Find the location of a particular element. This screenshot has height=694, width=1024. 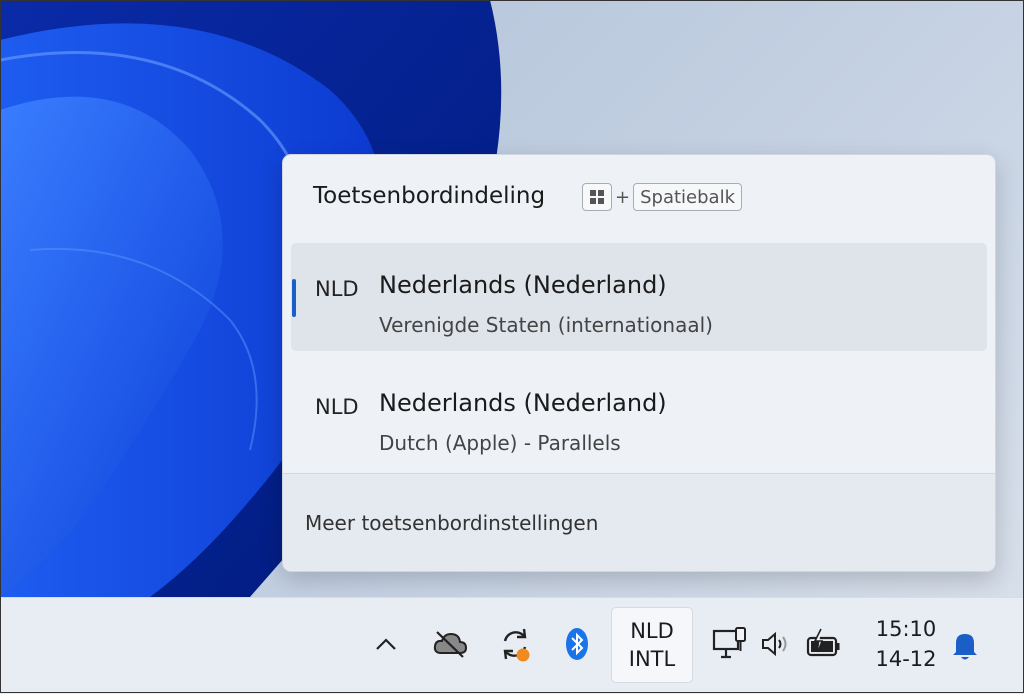

chevron-up-icon is located at coordinates (386, 644).